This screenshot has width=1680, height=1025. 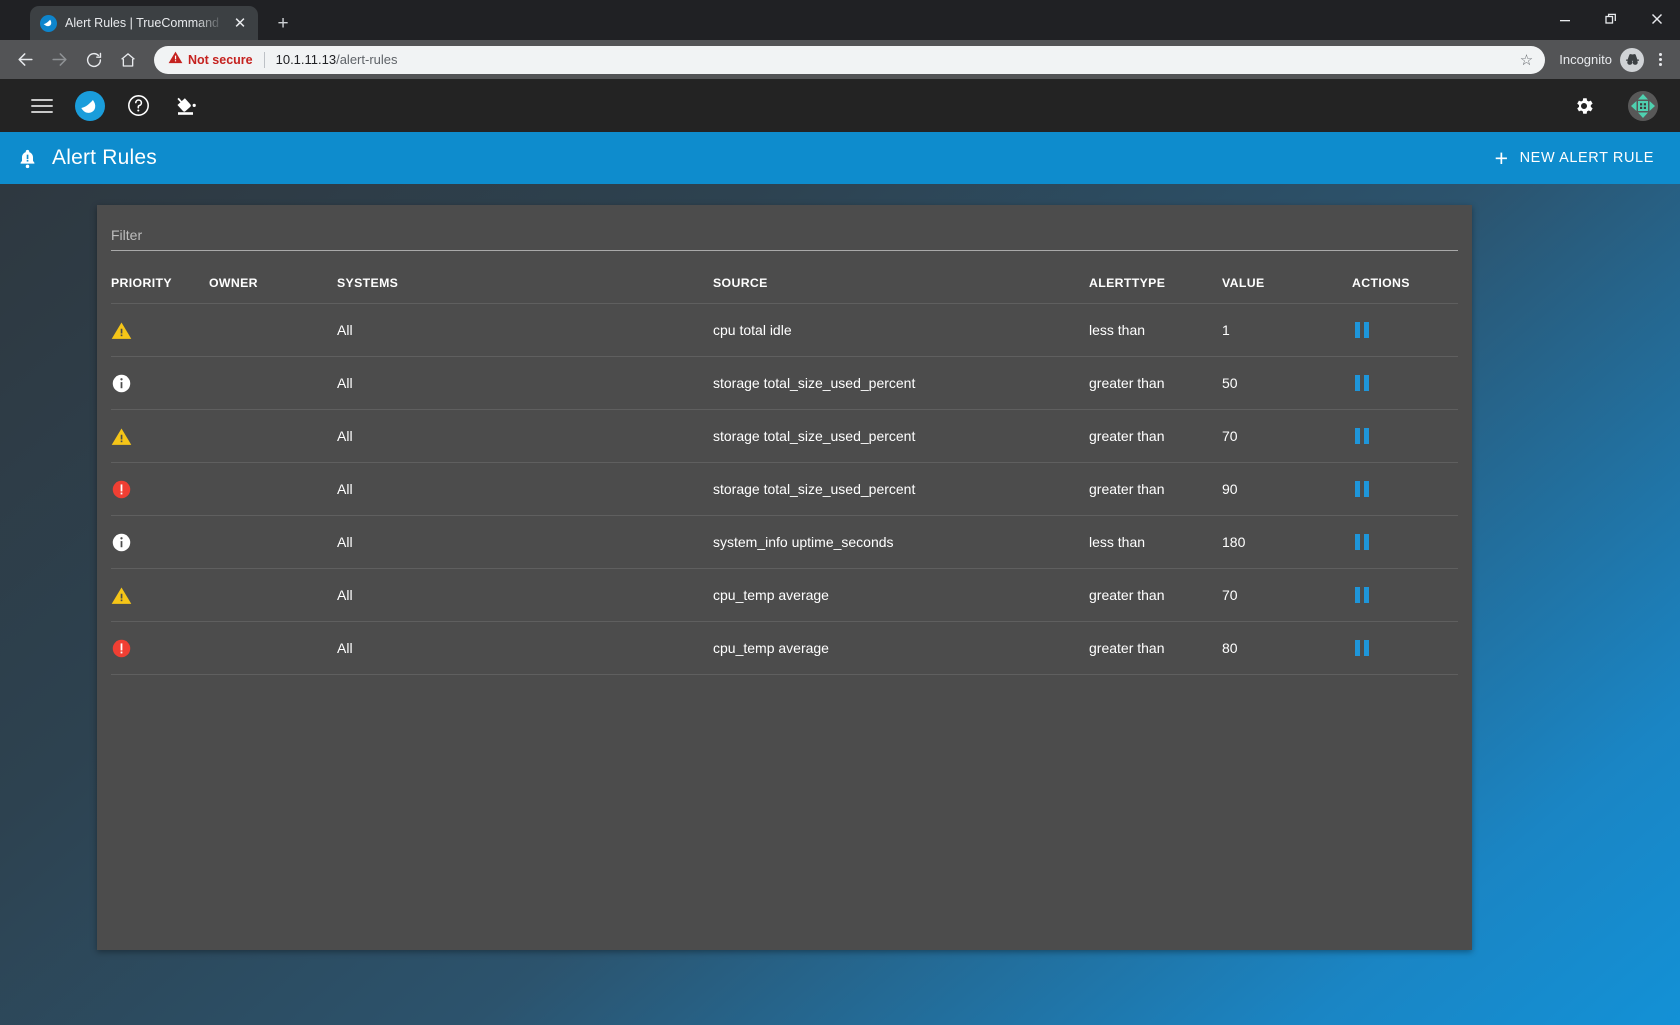 I want to click on new-tab-button: +, so click(x=283, y=23).